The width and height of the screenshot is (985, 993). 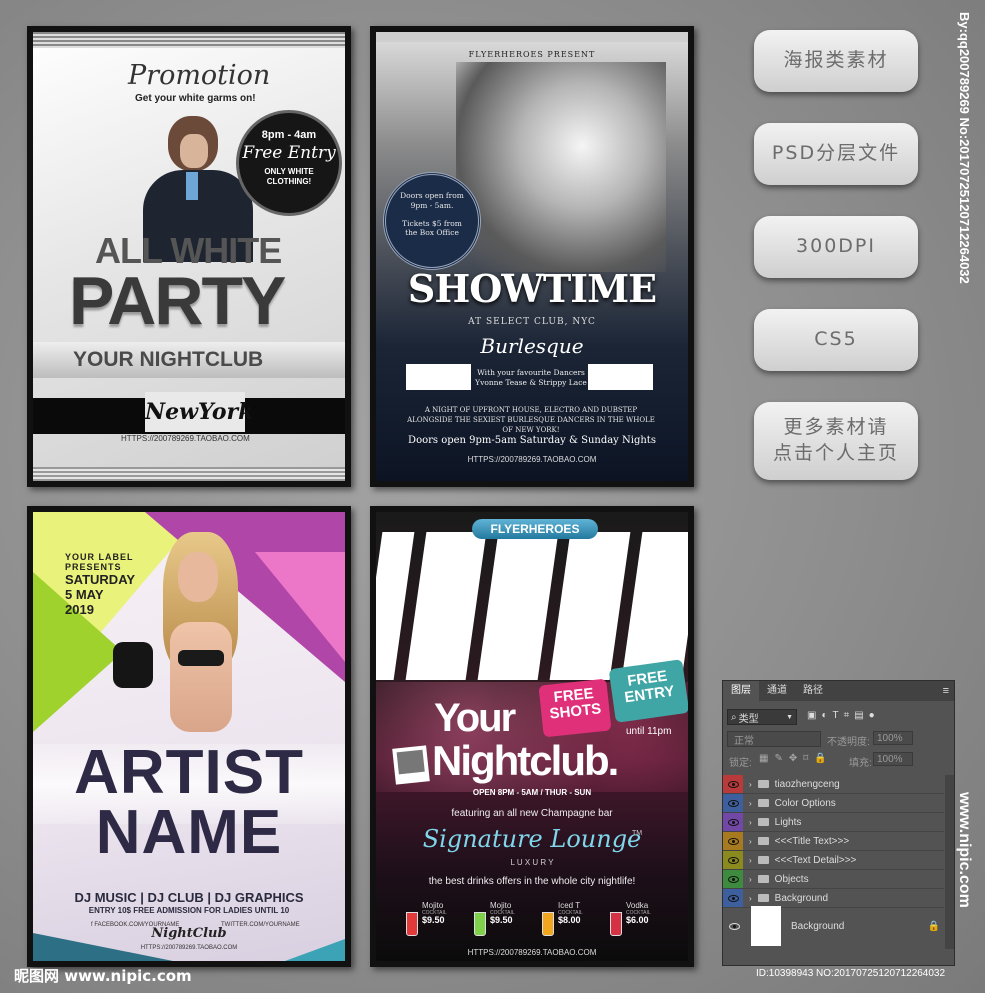 I want to click on panel-tabs: 图层 通道 路径 ≡, so click(x=838, y=691).